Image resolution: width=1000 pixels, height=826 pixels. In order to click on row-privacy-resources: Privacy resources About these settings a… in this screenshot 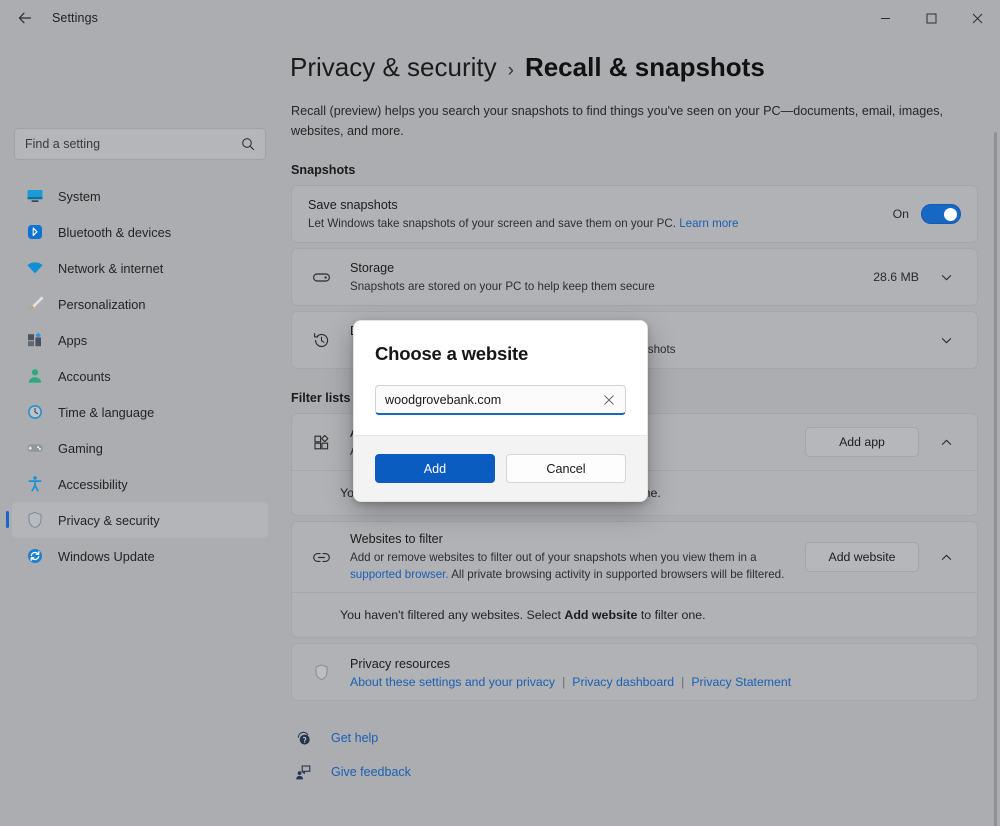, I will do `click(634, 672)`.